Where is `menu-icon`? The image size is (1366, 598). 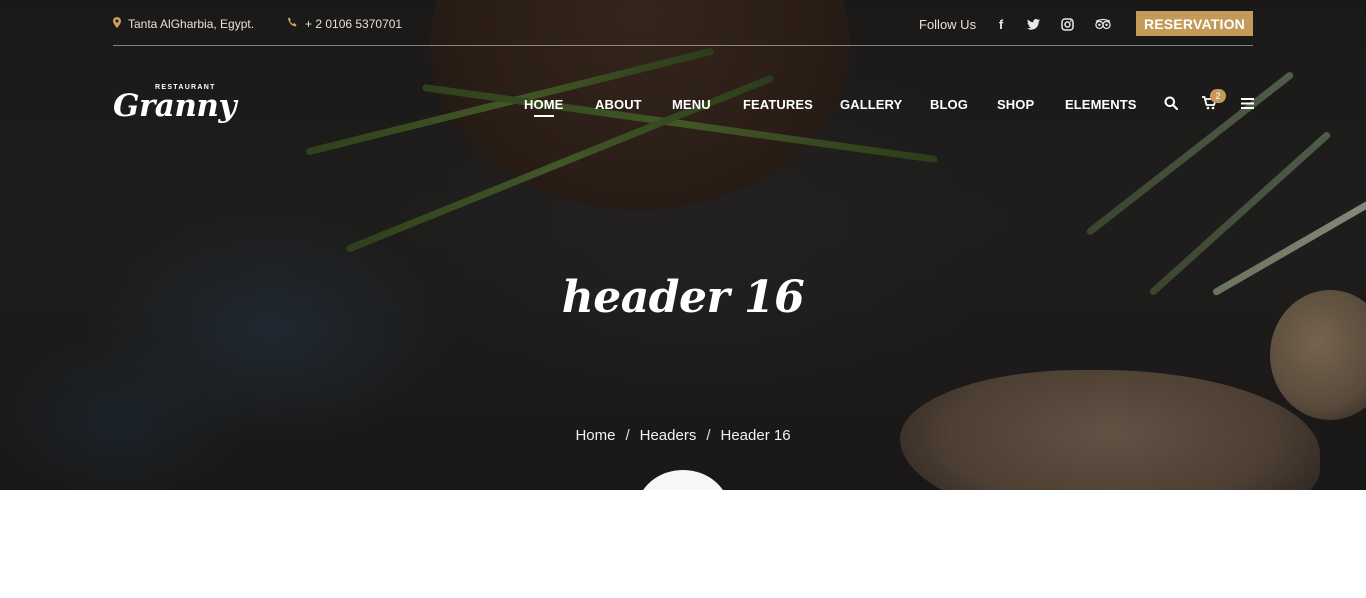
menu-icon is located at coordinates (1247, 103).